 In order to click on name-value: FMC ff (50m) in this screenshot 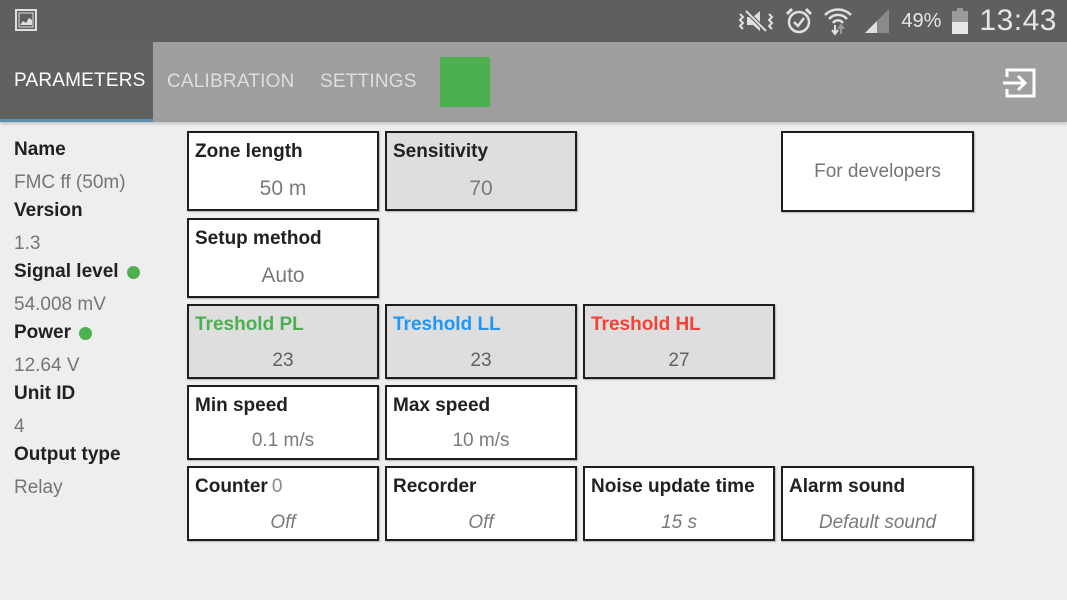, I will do `click(70, 182)`.